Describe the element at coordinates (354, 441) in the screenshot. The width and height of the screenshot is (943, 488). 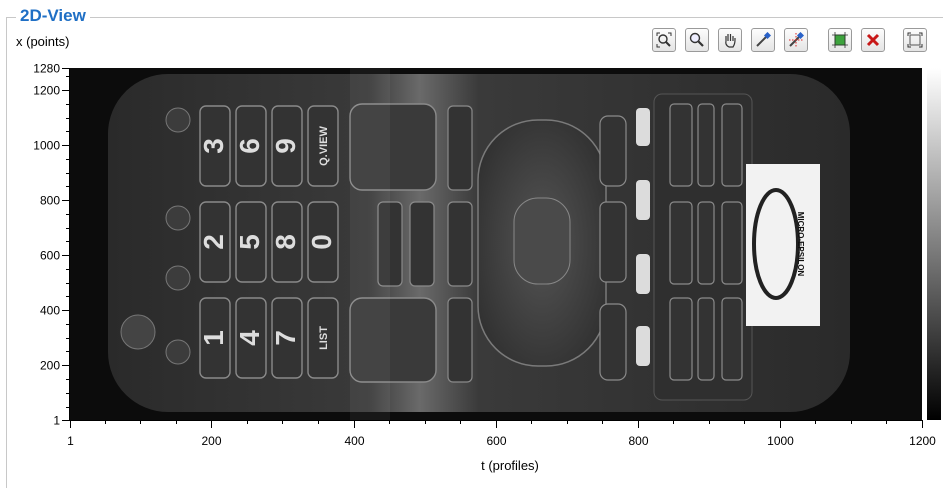
I see `x-tick-label: 400` at that location.